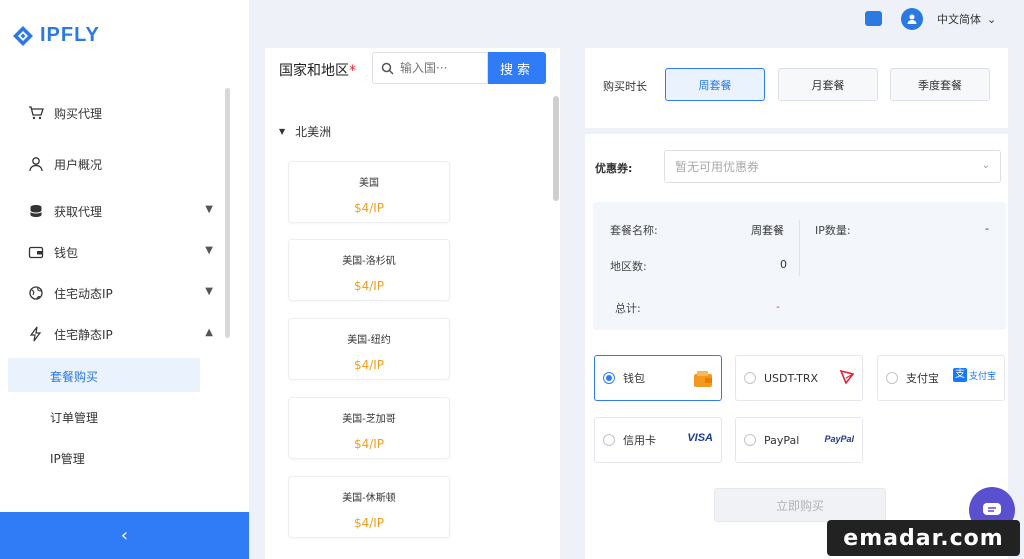 This screenshot has width=1024, height=559. I want to click on paypal-logo: PayPal, so click(839, 439).